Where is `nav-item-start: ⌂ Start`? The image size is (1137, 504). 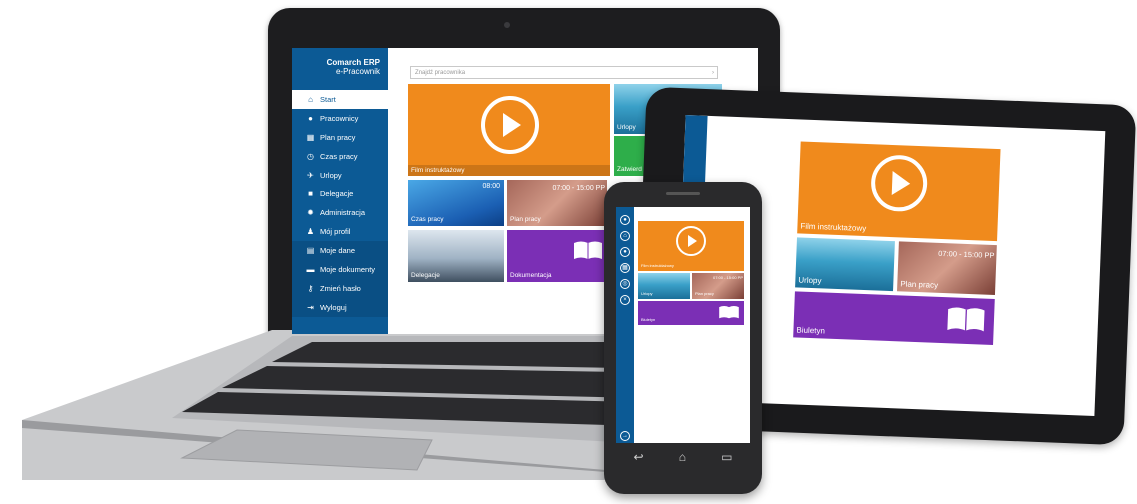
nav-item-start: ⌂ Start is located at coordinates (340, 99).